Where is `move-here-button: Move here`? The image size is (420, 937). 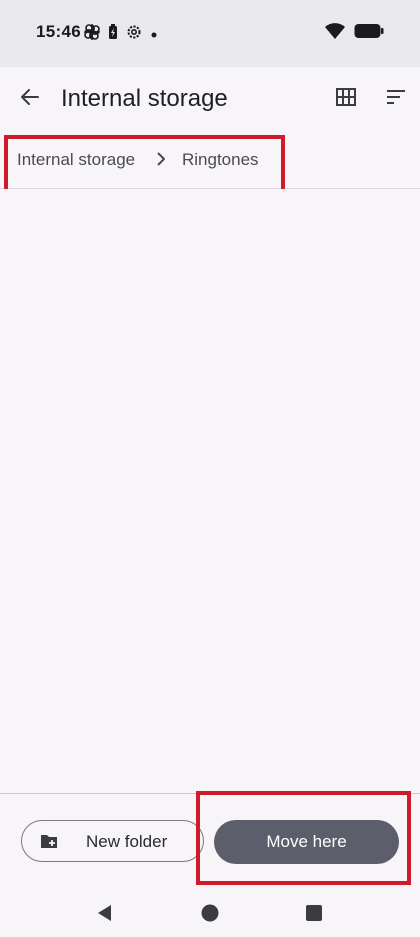
move-here-button: Move here is located at coordinates (306, 842).